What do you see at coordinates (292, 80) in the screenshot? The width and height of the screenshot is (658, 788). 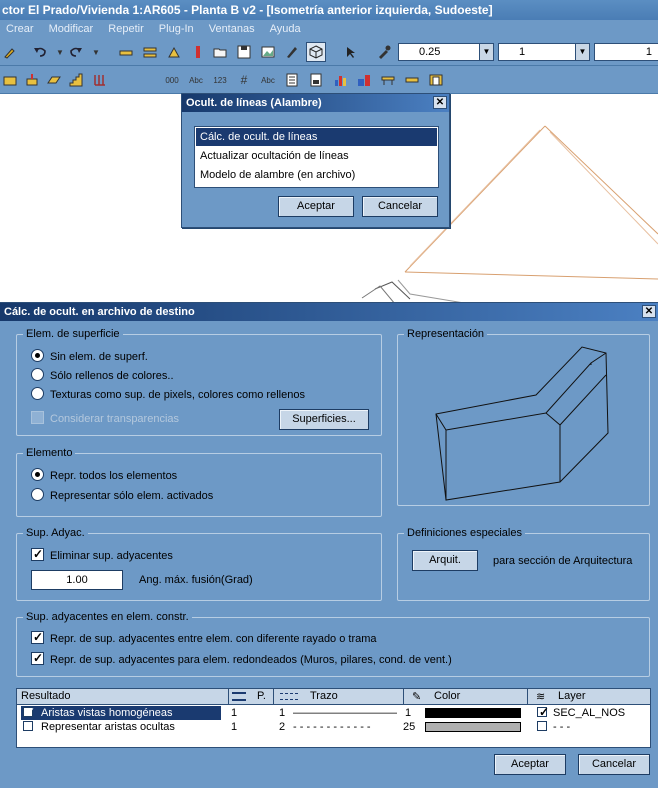 I see `document-icon` at bounding box center [292, 80].